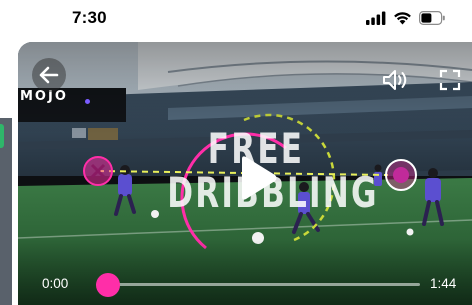 This screenshot has height=305, width=472. I want to click on fullscreen-button, so click(450, 80).